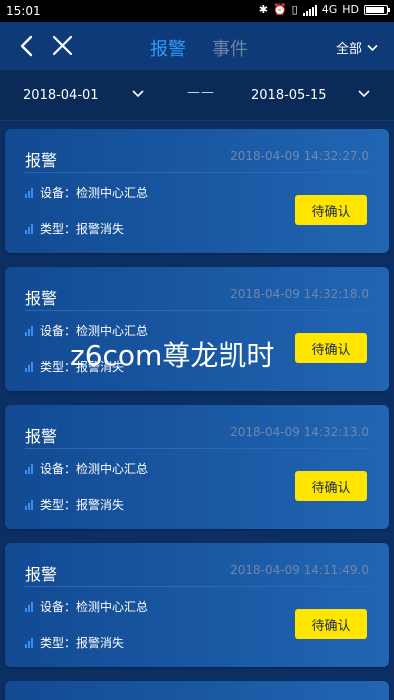  I want to click on back-arrow-icon, so click(26, 46).